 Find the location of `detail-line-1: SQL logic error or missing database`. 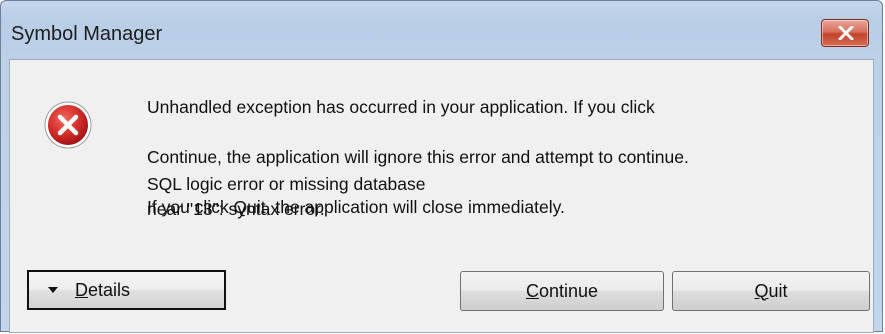

detail-line-1: SQL logic error or missing database is located at coordinates (286, 184).